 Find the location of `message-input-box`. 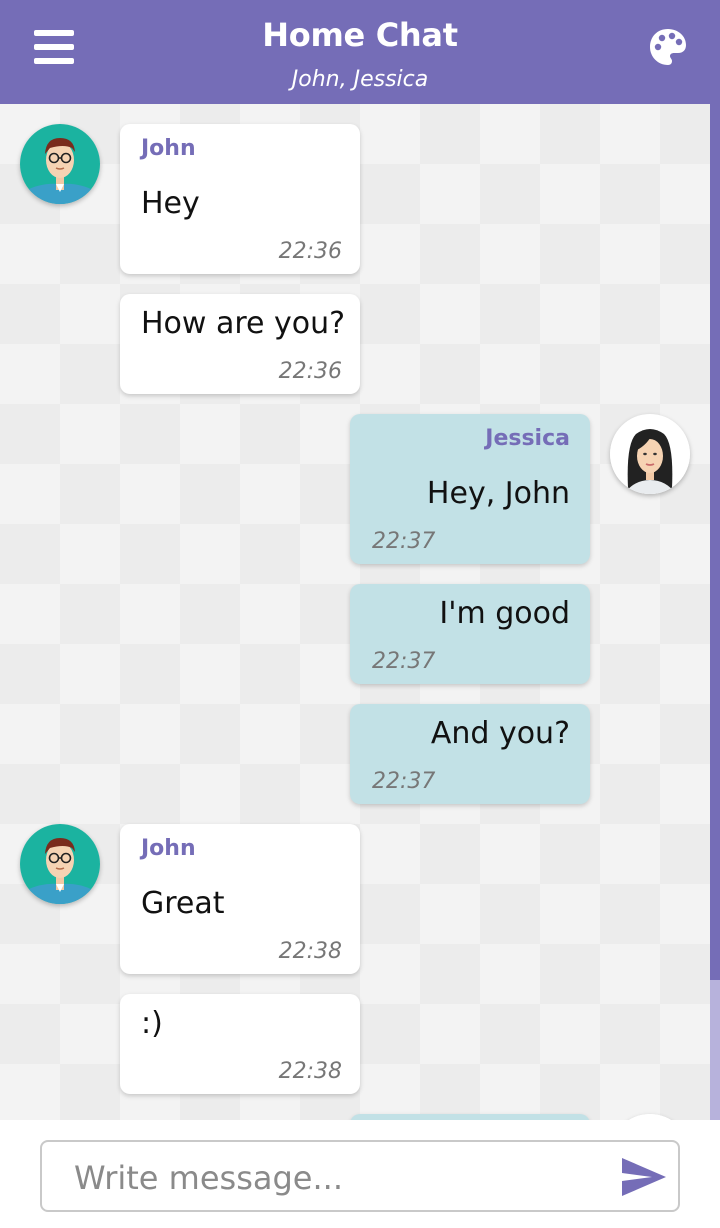

message-input-box is located at coordinates (360, 1176).